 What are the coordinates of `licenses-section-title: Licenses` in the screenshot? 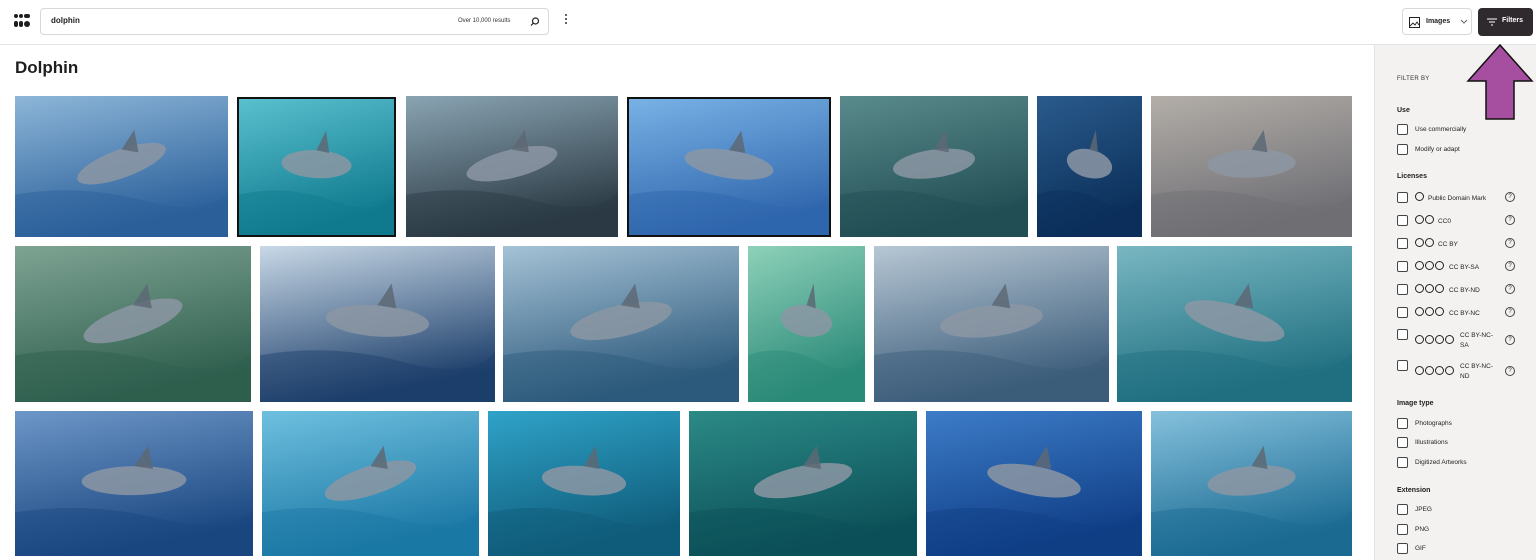 It's located at (1412, 176).